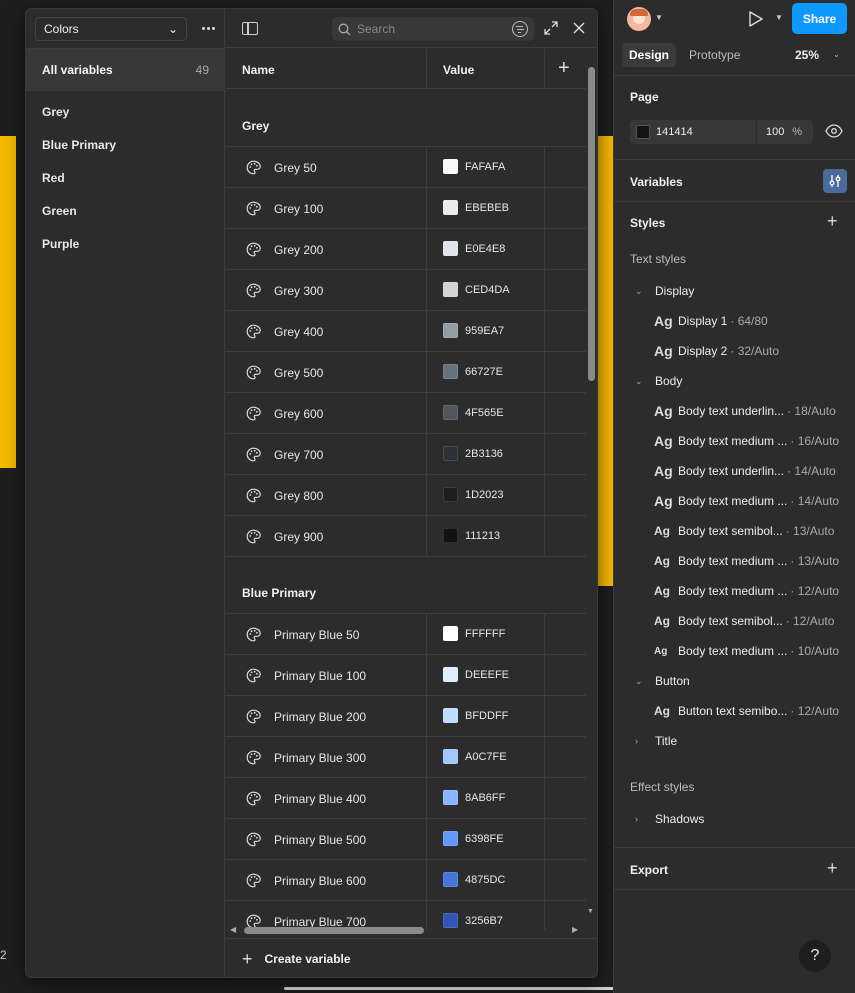  I want to click on scroll-down-arrow-icon: ▼, so click(590, 911).